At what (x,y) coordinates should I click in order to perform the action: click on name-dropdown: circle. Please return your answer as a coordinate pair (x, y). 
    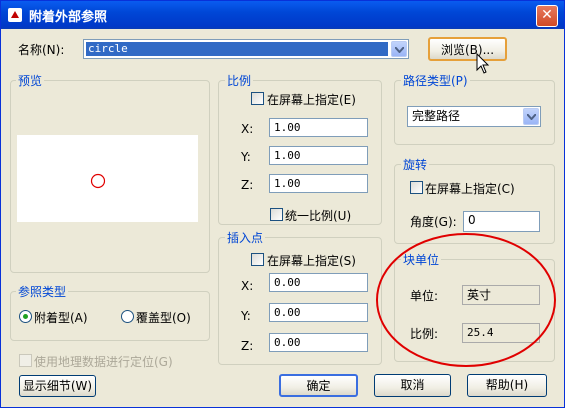
    Looking at the image, I should click on (246, 49).